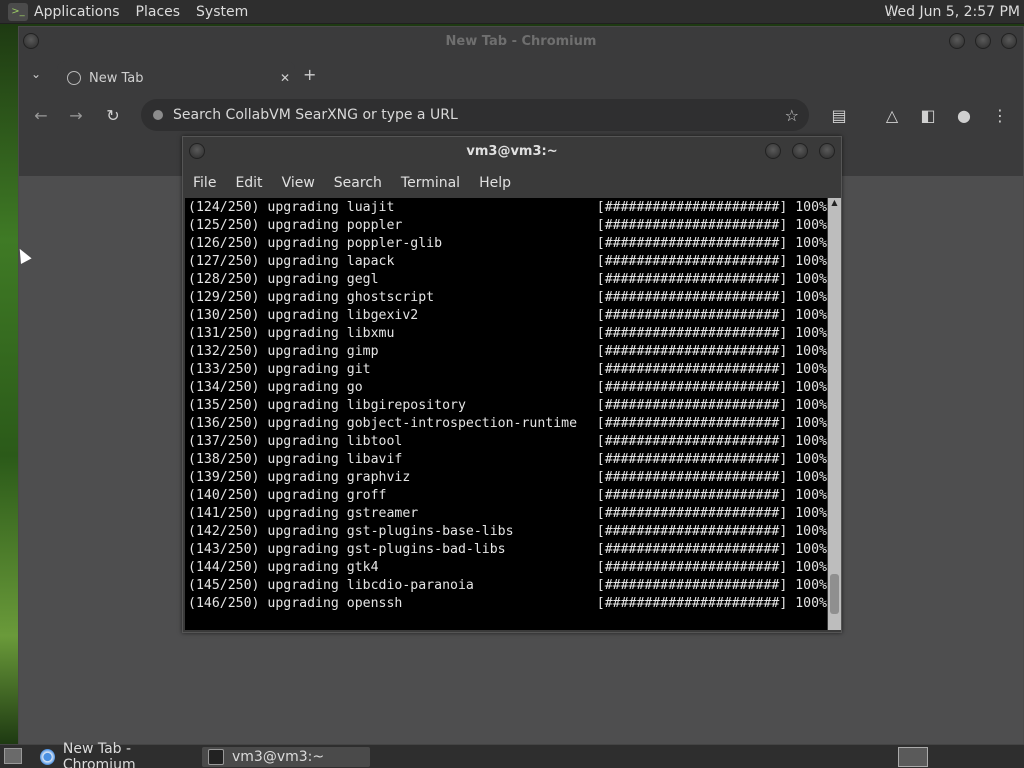 The width and height of the screenshot is (1024, 768). Describe the element at coordinates (18, 11) in the screenshot. I see `terminal-launcher-icon: >_` at that location.